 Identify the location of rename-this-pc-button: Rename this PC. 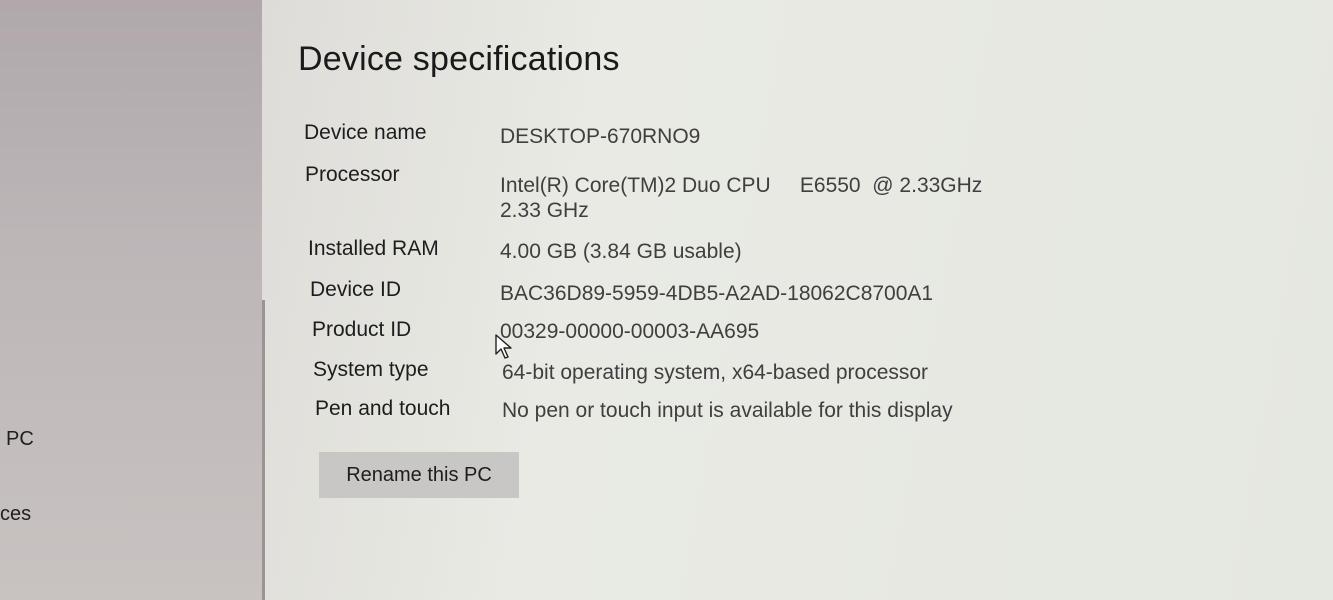
(419, 475).